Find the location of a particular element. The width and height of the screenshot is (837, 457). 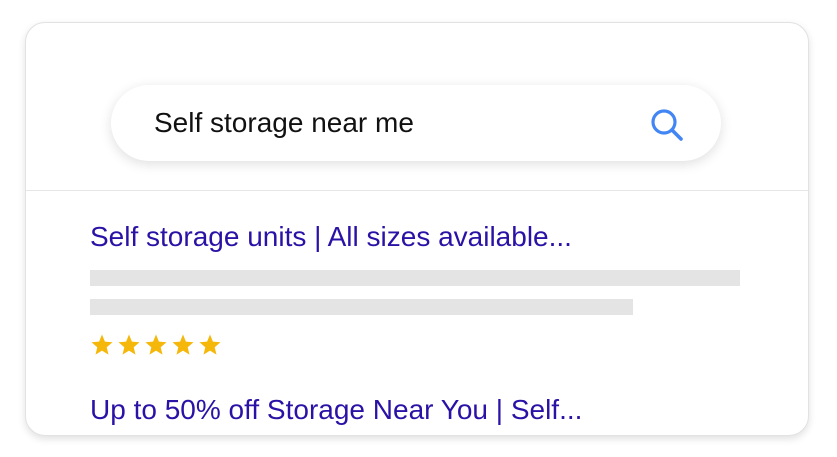

search-icon is located at coordinates (667, 125).